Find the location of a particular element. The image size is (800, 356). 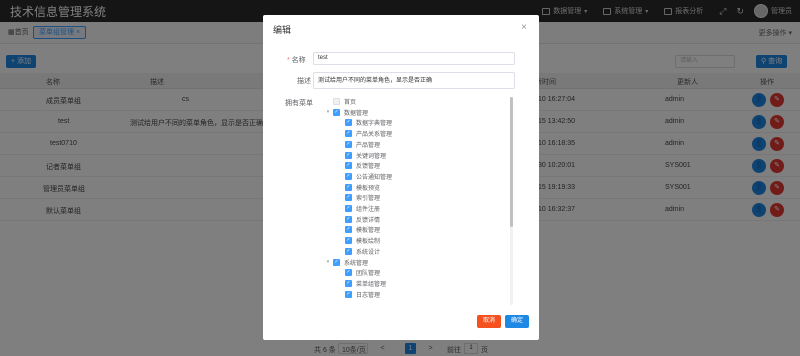

tree-node-label: 组件注册 is located at coordinates (368, 210).